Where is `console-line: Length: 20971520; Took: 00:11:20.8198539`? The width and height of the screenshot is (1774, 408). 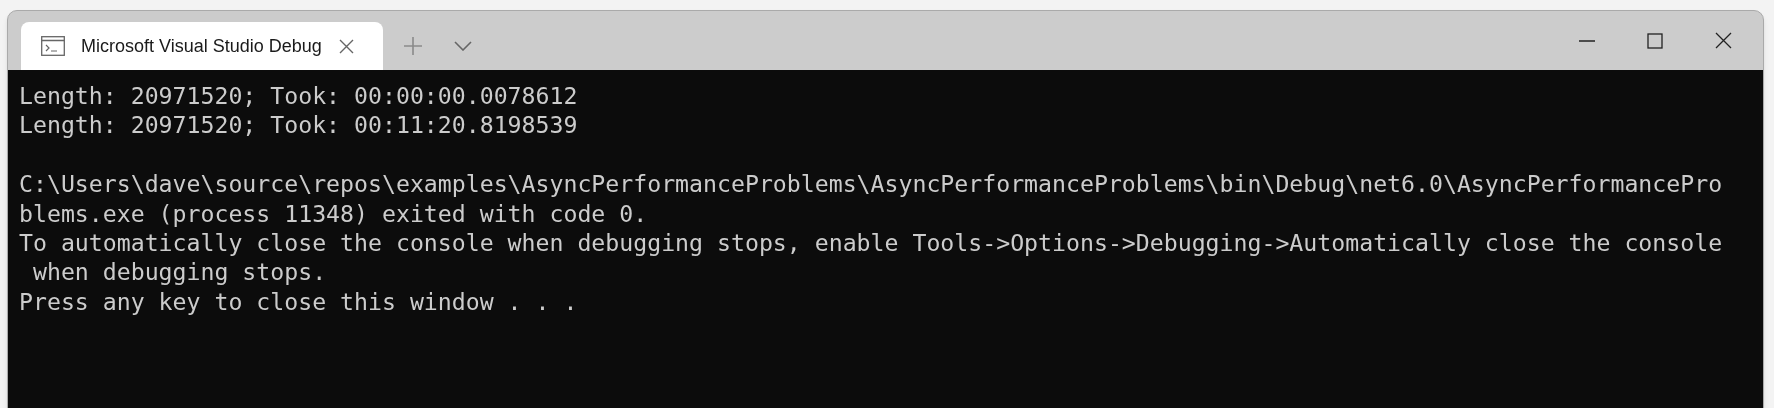 console-line: Length: 20971520; Took: 00:11:20.8198539 is located at coordinates (299, 125).